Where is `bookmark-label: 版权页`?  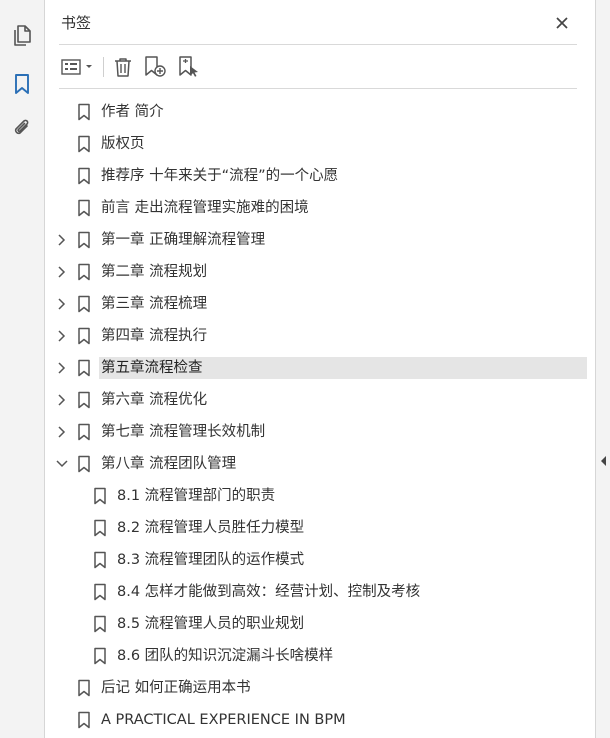 bookmark-label: 版权页 is located at coordinates (123, 144).